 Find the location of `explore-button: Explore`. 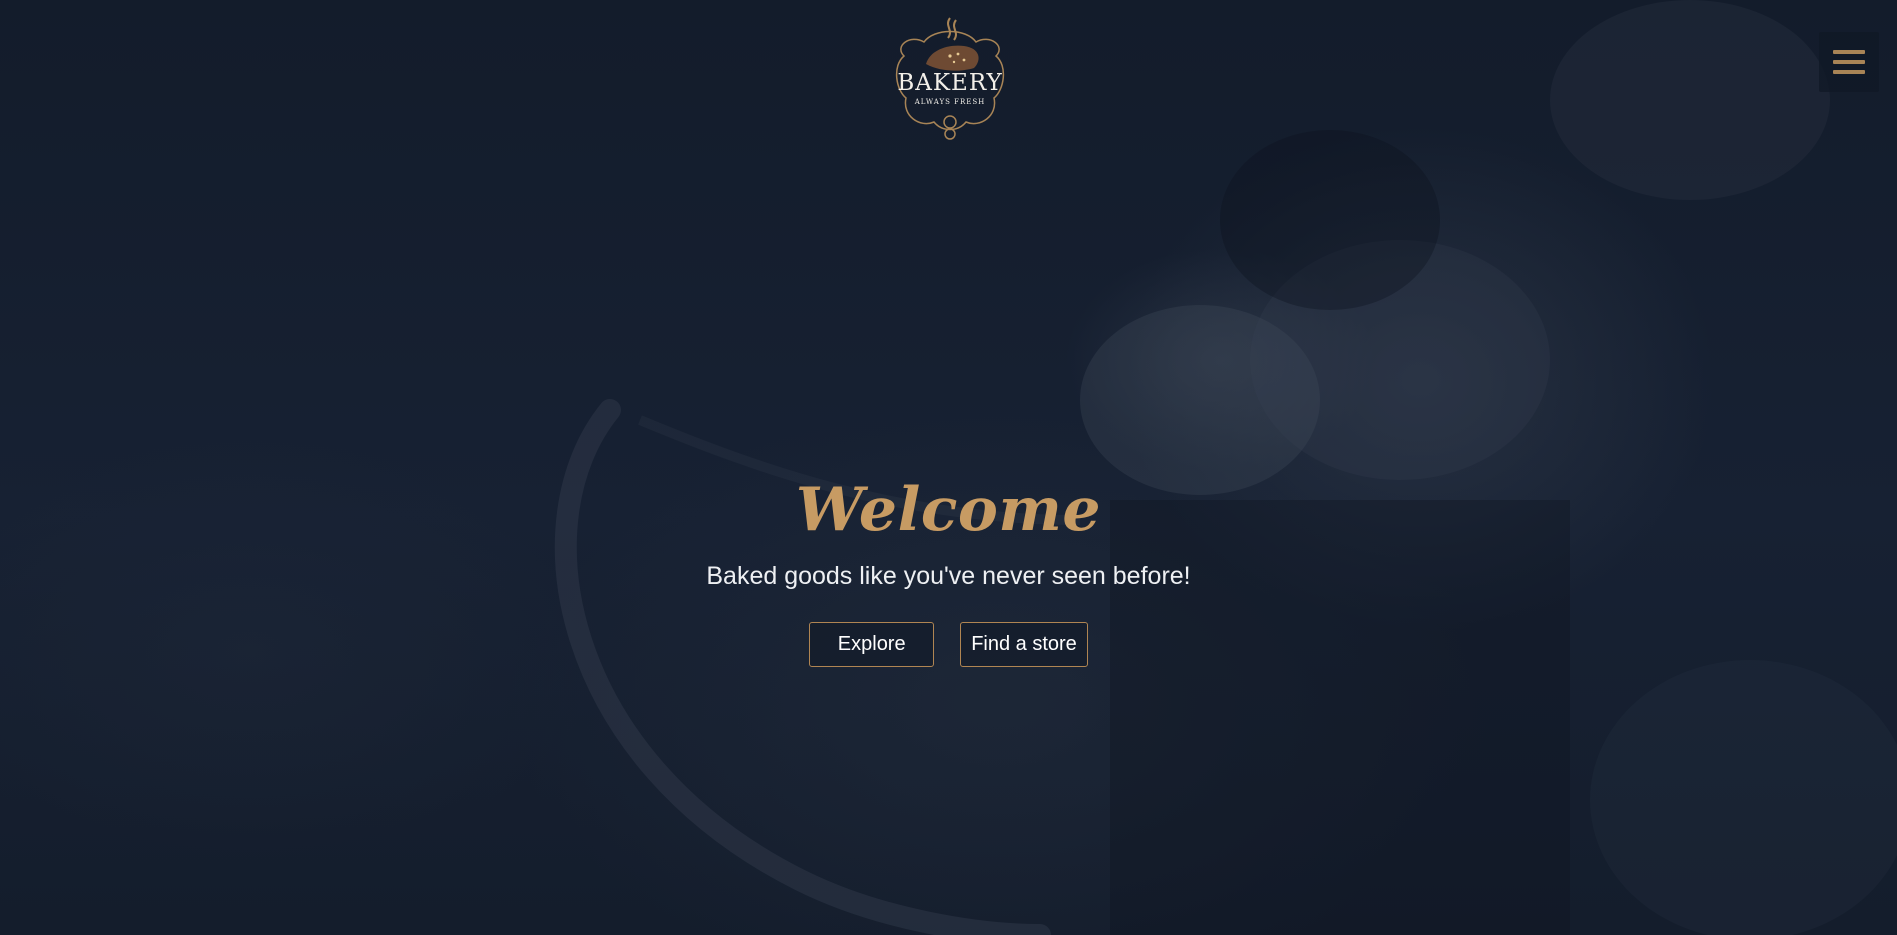

explore-button: Explore is located at coordinates (872, 644).